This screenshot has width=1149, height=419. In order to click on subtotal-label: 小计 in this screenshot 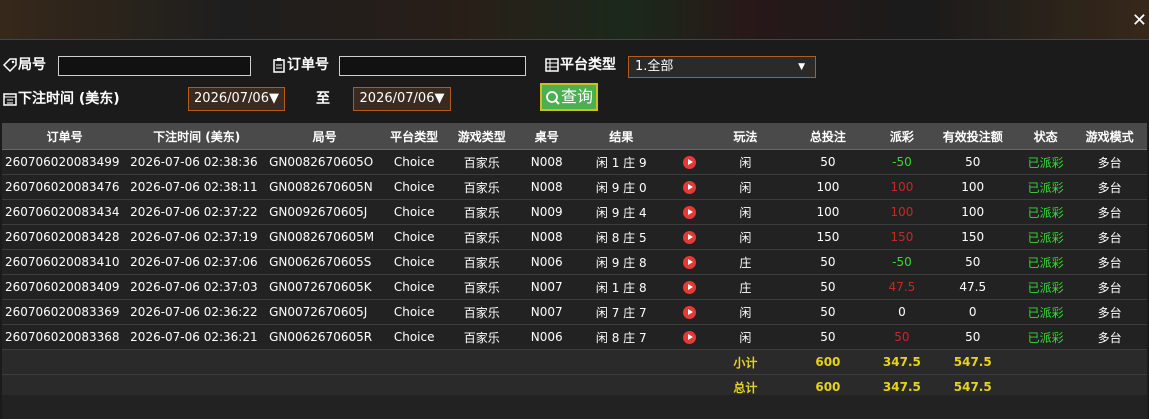, I will do `click(745, 362)`.